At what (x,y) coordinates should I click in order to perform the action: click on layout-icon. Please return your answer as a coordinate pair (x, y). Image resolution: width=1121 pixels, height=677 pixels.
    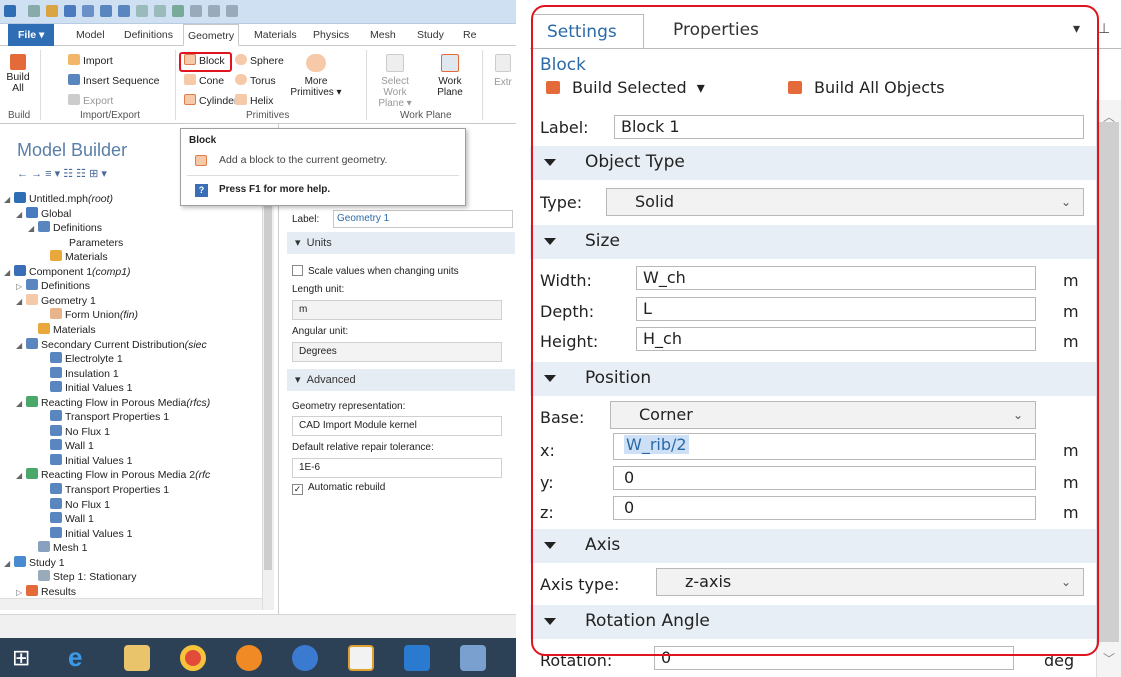
    Looking at the image, I should click on (214, 11).